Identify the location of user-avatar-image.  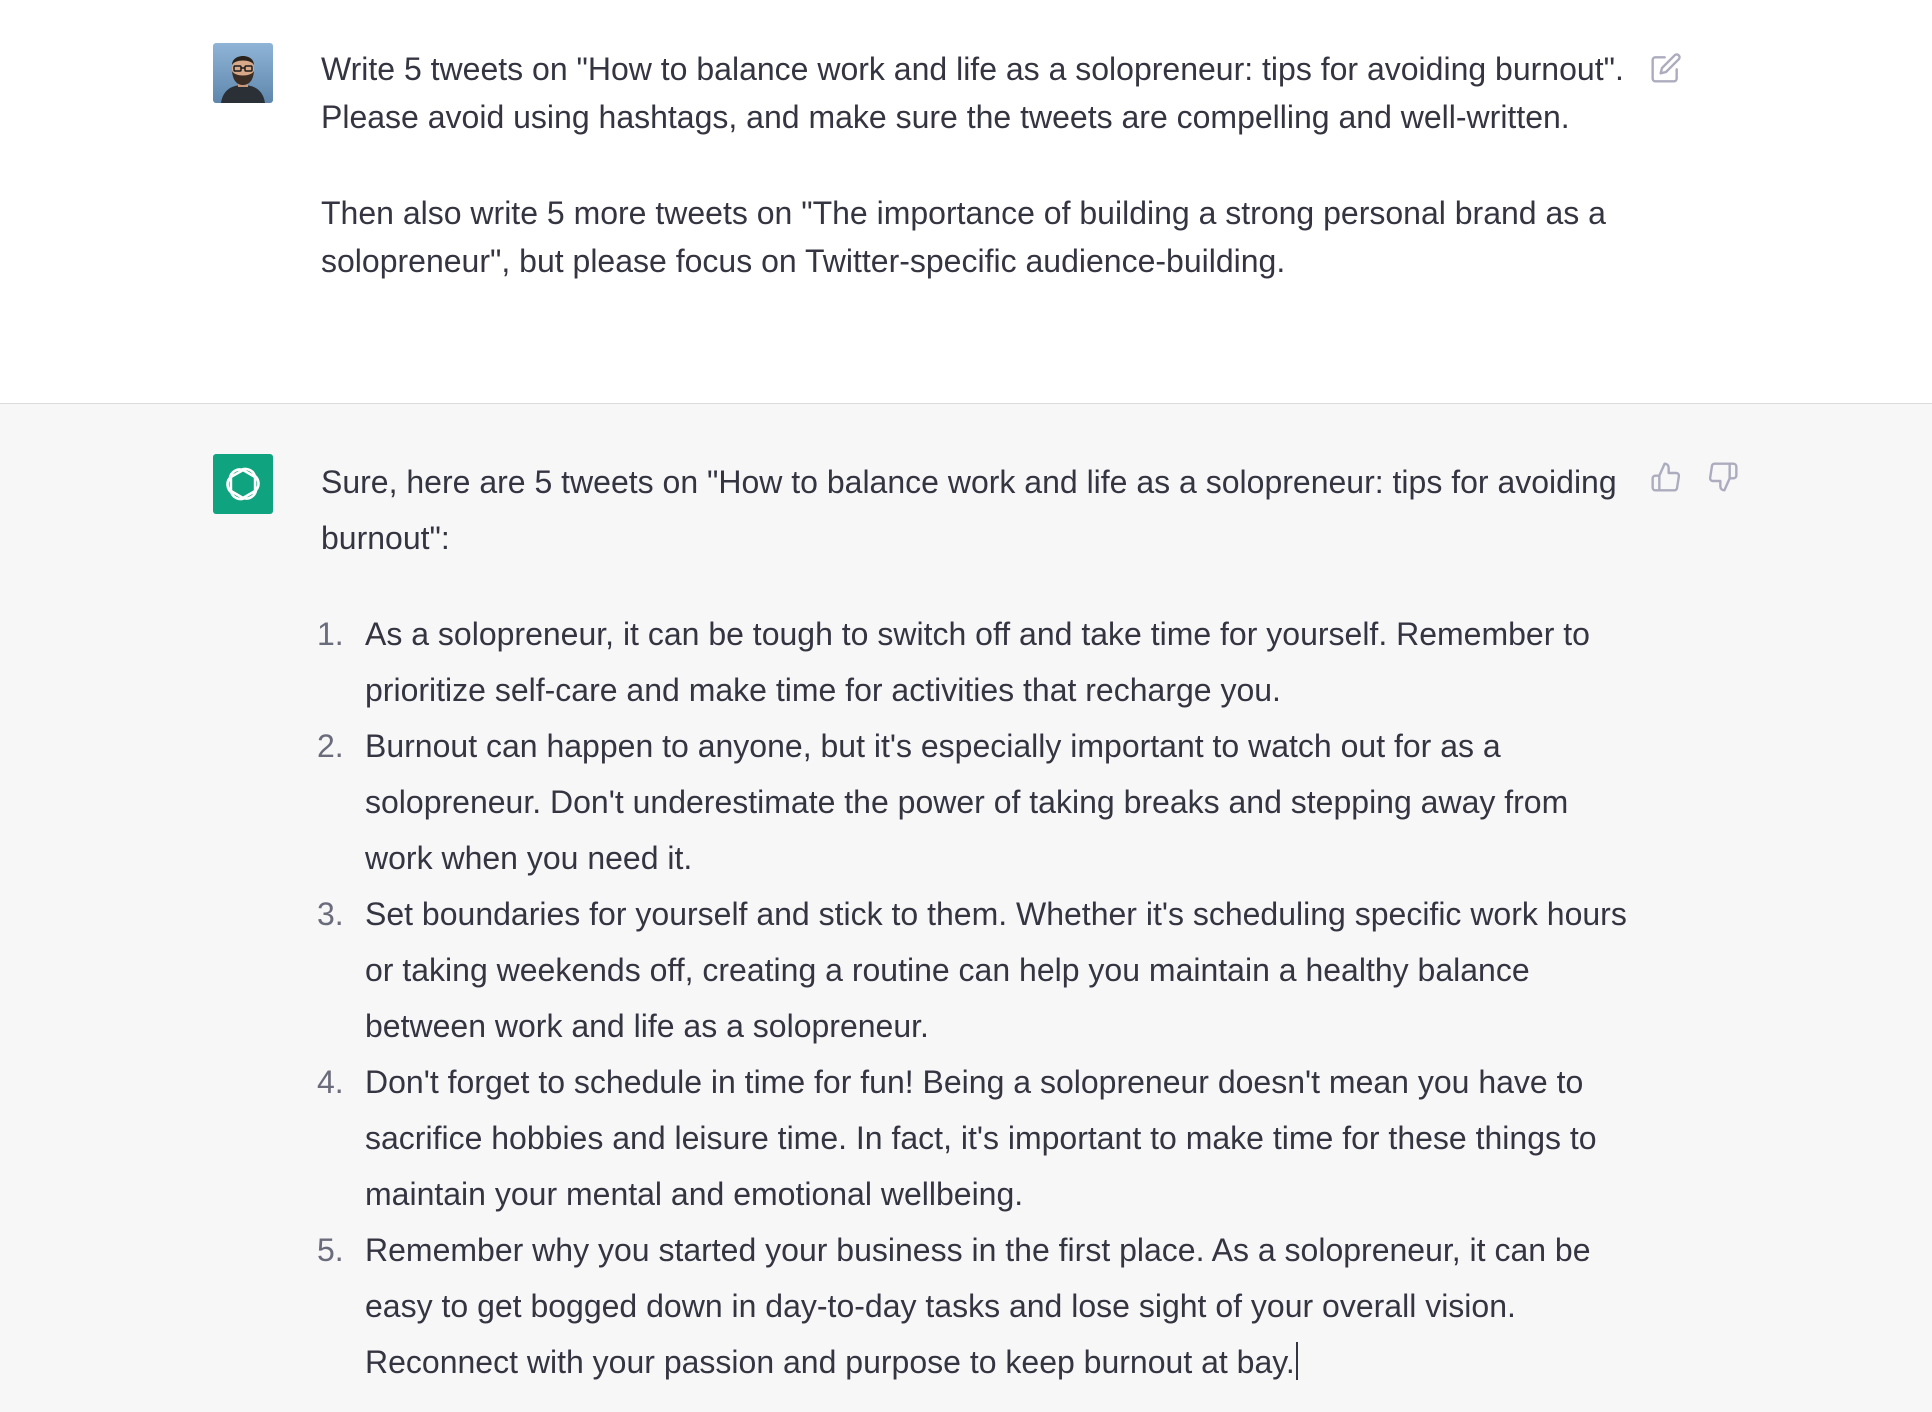
(243, 73).